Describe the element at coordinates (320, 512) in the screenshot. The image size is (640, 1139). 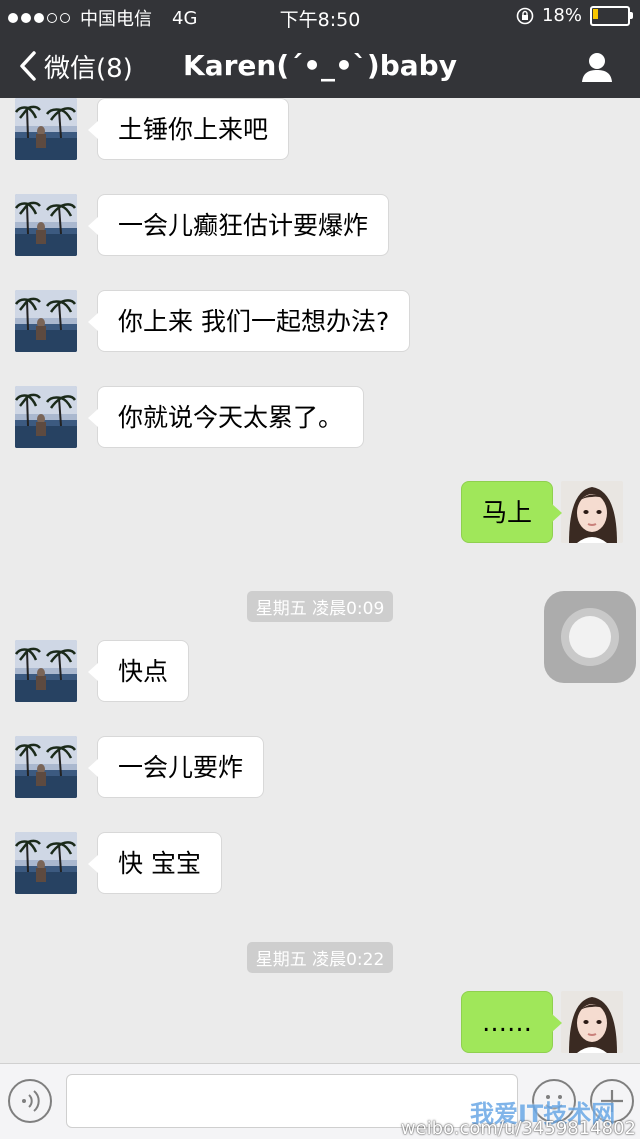
I see `message-row: 马上` at that location.